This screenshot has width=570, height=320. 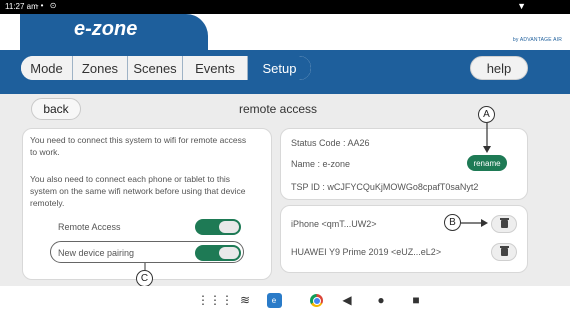 What do you see at coordinates (285, 7) in the screenshot?
I see `status-bar: 11:27 am -• ⊙ ▼` at bounding box center [285, 7].